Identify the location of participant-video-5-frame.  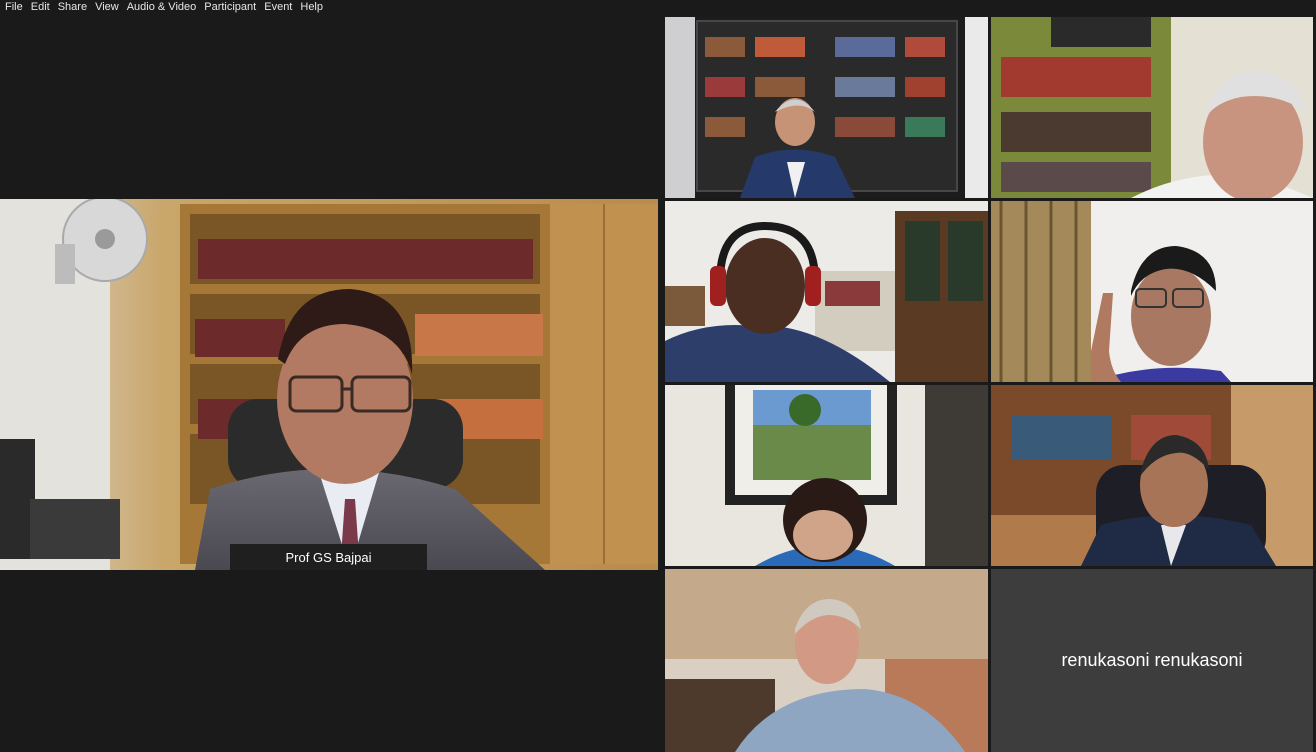
(826, 475).